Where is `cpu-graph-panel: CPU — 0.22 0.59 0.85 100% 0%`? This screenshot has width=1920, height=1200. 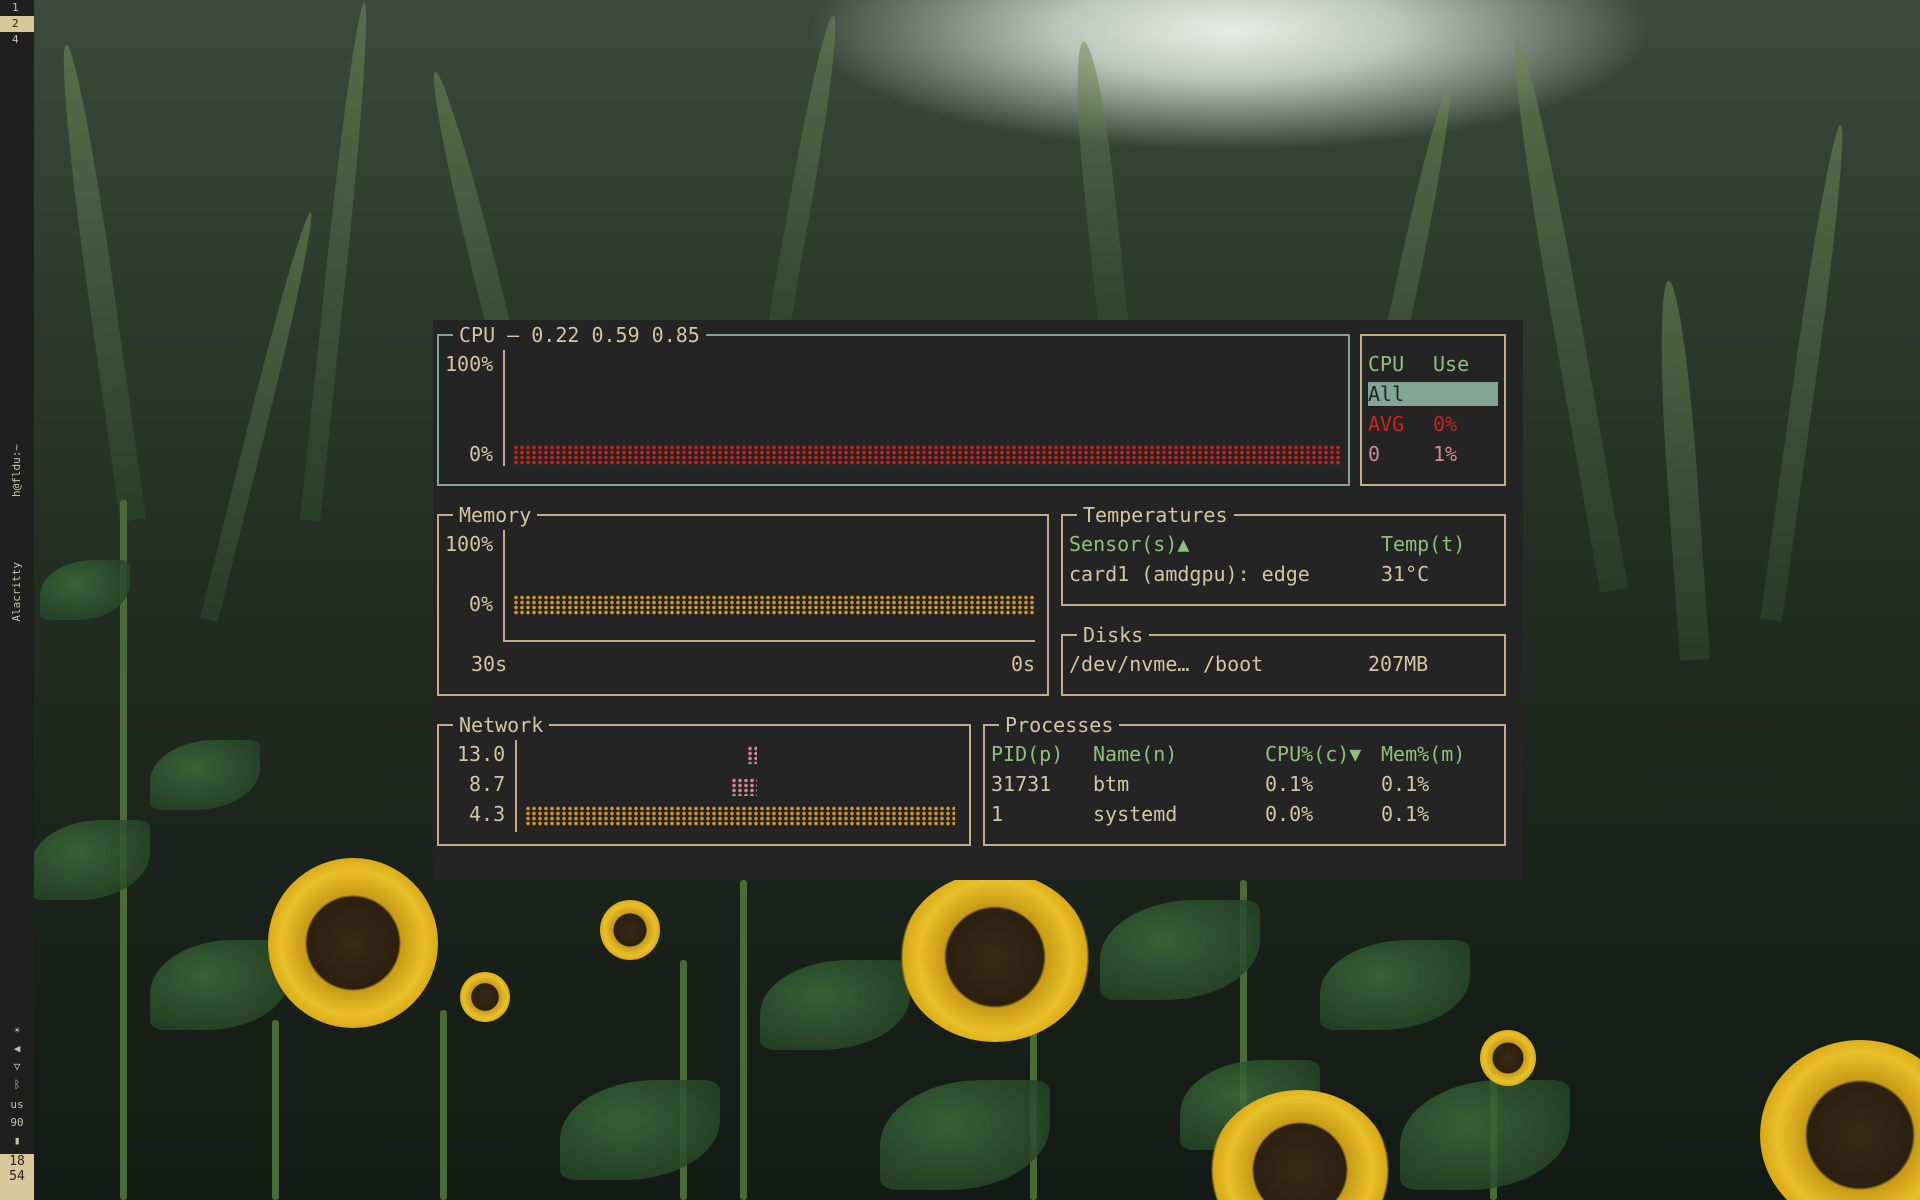 cpu-graph-panel: CPU — 0.22 0.59 0.85 100% 0% is located at coordinates (893, 404).